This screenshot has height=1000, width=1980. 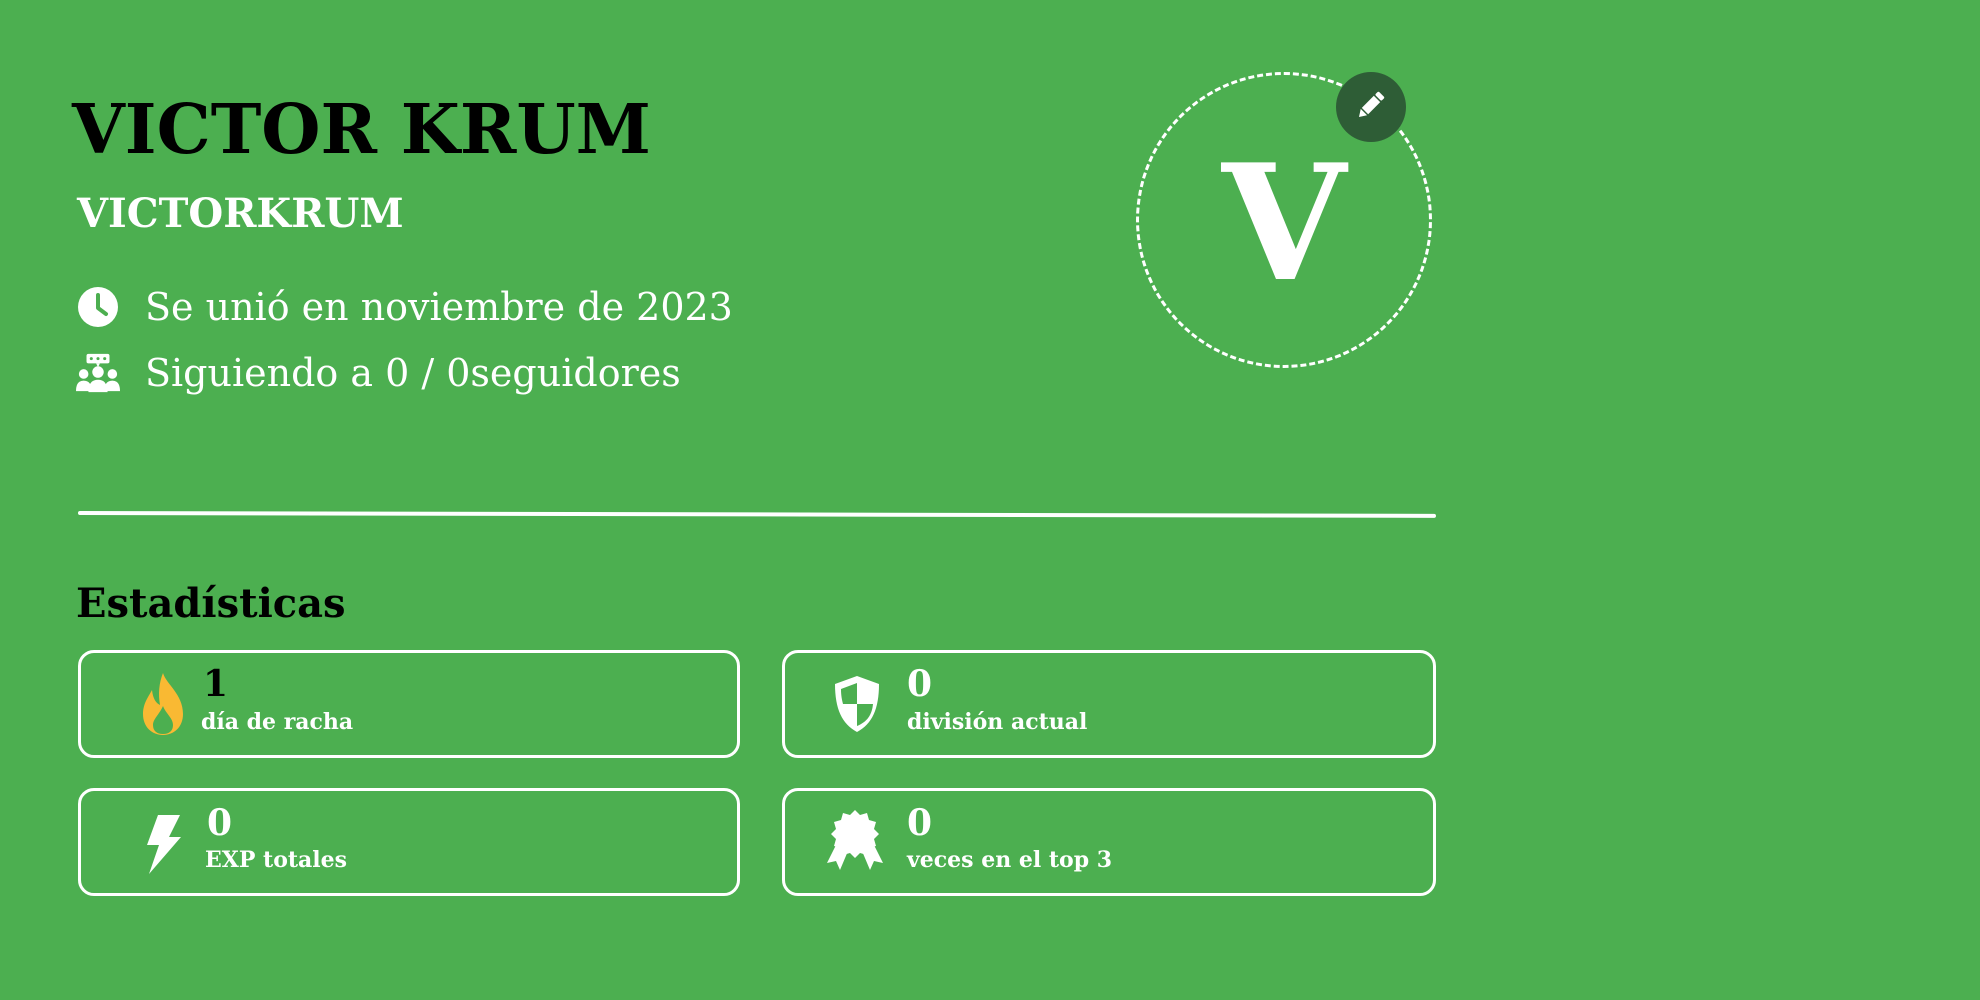 I want to click on edit-avatar-button, so click(x=1371, y=107).